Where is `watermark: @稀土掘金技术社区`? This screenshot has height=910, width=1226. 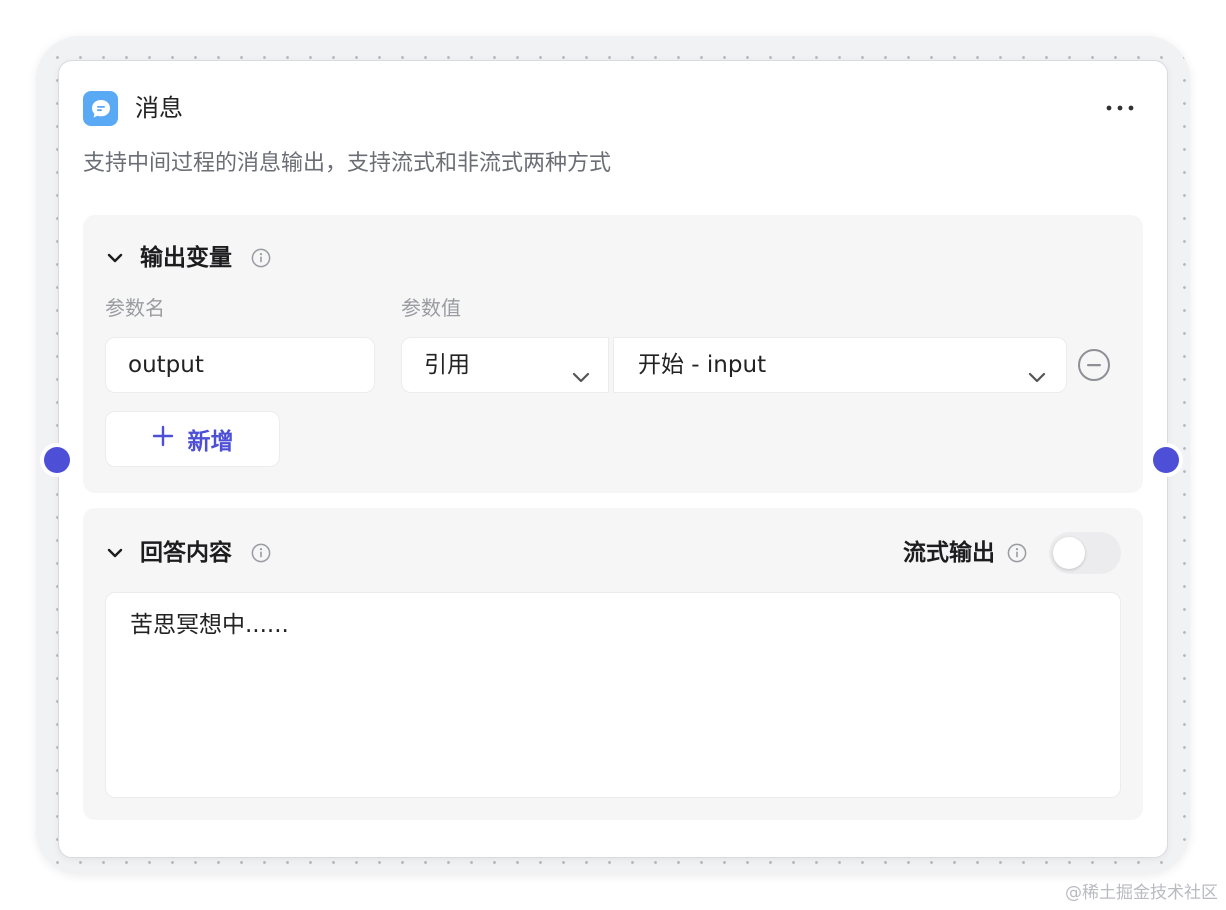
watermark: @稀土掘金技术社区 is located at coordinates (1141, 893).